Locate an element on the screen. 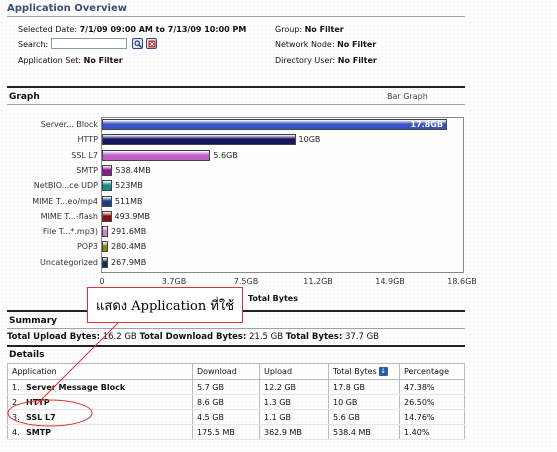 The width and height of the screenshot is (557, 452). annotation-callout: แสดง Application ที่ใช้ is located at coordinates (165, 305).